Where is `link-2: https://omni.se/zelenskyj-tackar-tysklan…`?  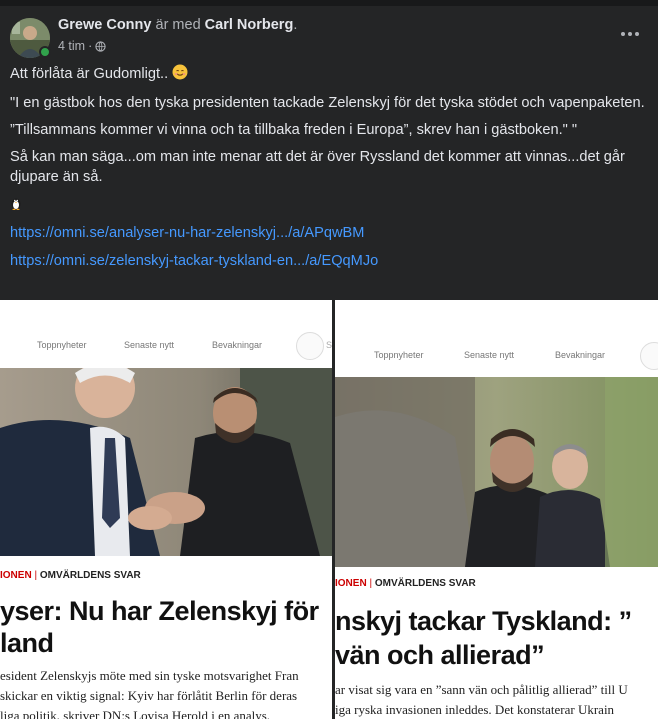 link-2: https://omni.se/zelenskyj-tackar-tysklan… is located at coordinates (330, 261).